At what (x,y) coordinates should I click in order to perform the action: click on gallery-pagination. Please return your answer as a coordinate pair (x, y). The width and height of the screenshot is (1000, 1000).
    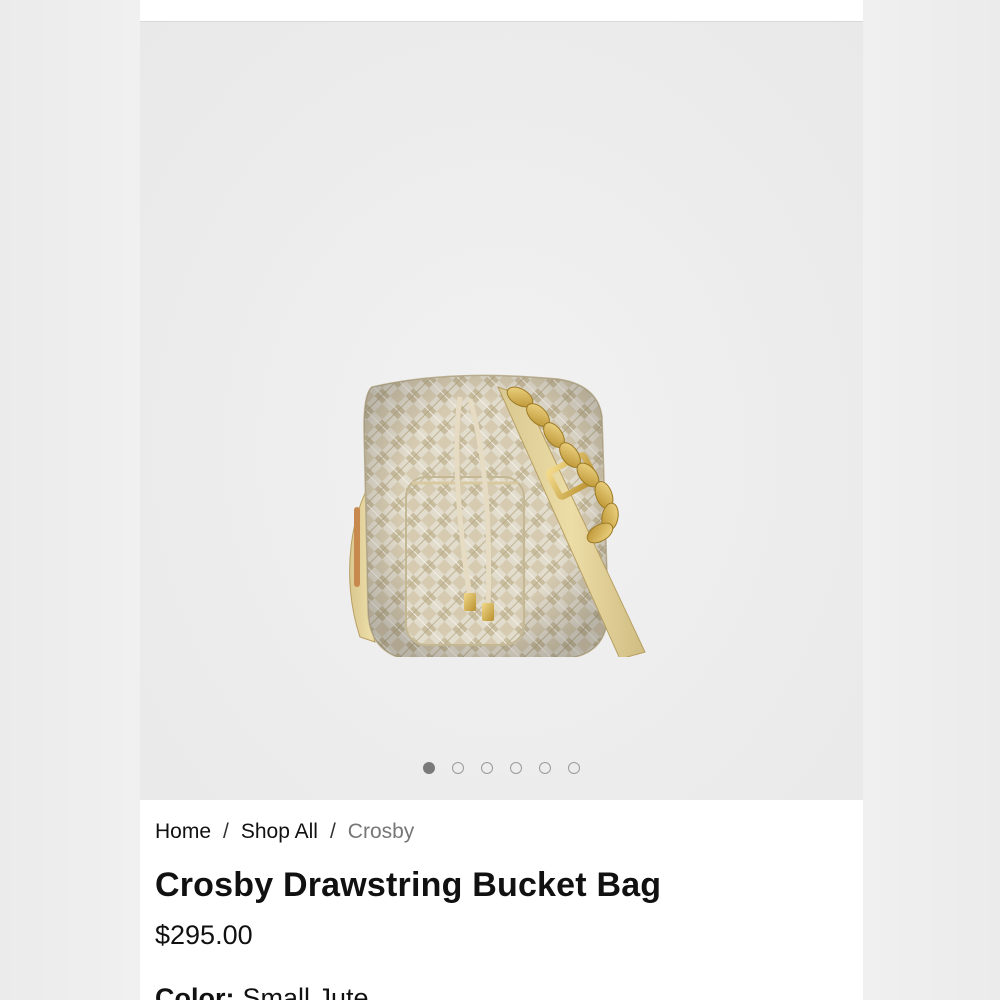
    Looking at the image, I should click on (501, 770).